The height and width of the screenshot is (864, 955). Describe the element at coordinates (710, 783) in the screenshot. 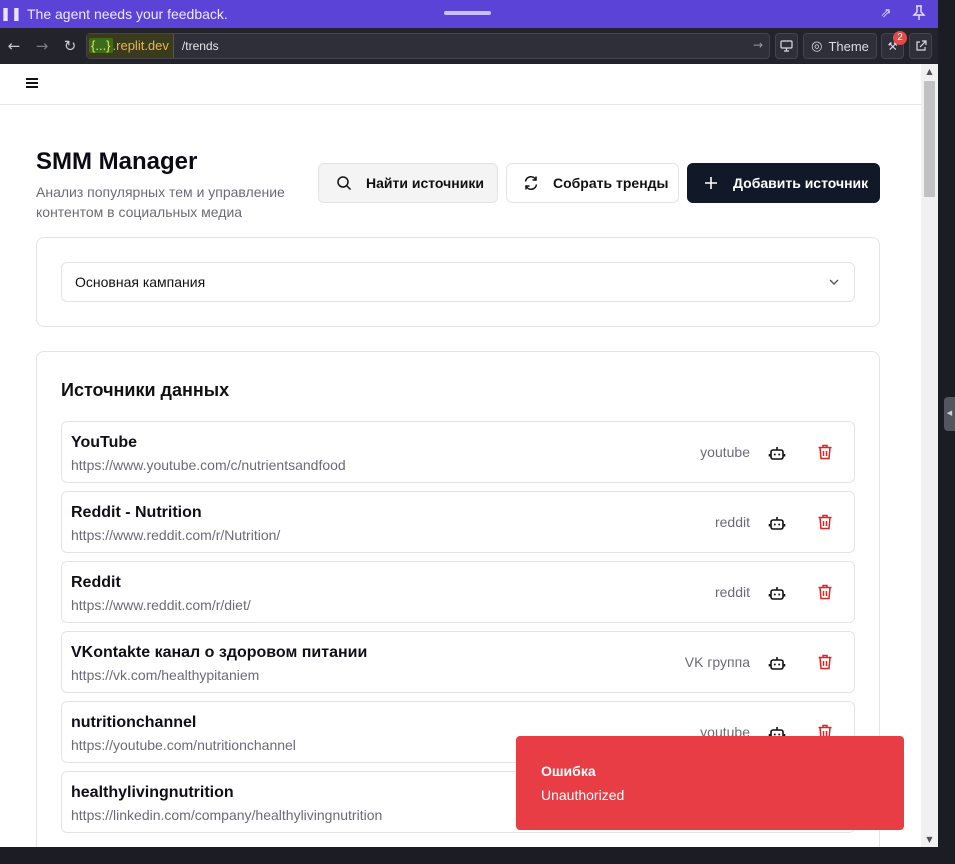

I see `error-toast: Ошибка Unauthorized` at that location.